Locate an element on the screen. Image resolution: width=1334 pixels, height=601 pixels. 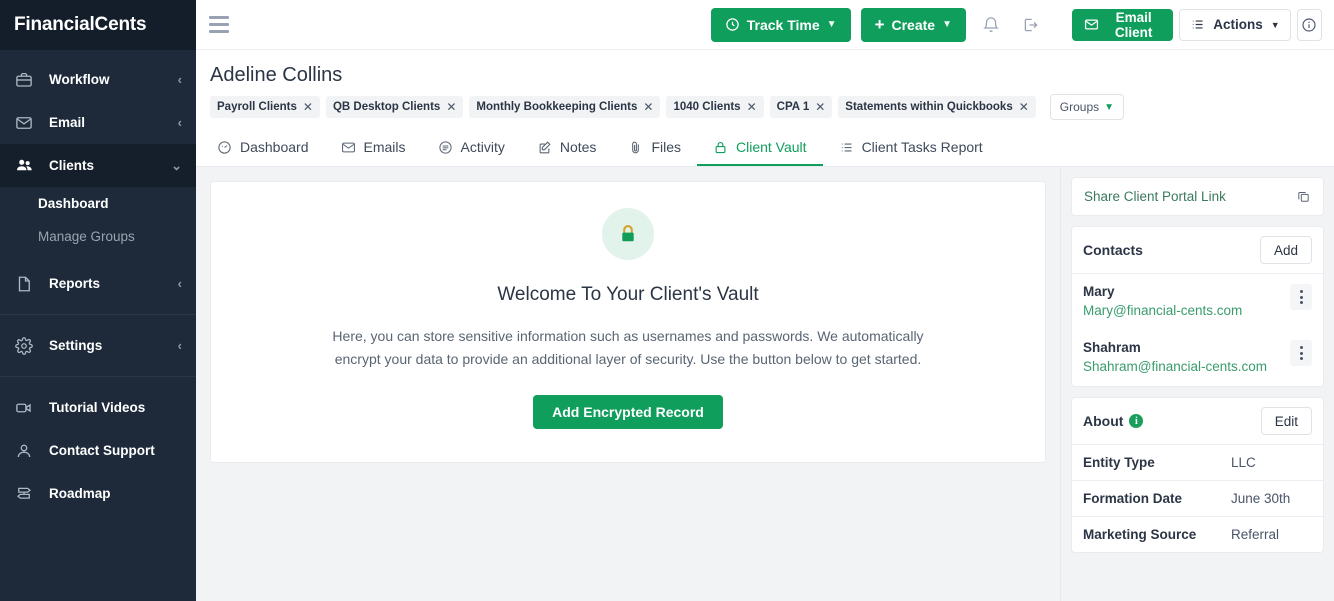
group-tag-label: Statements within Quickbooks is located at coordinates (929, 107).